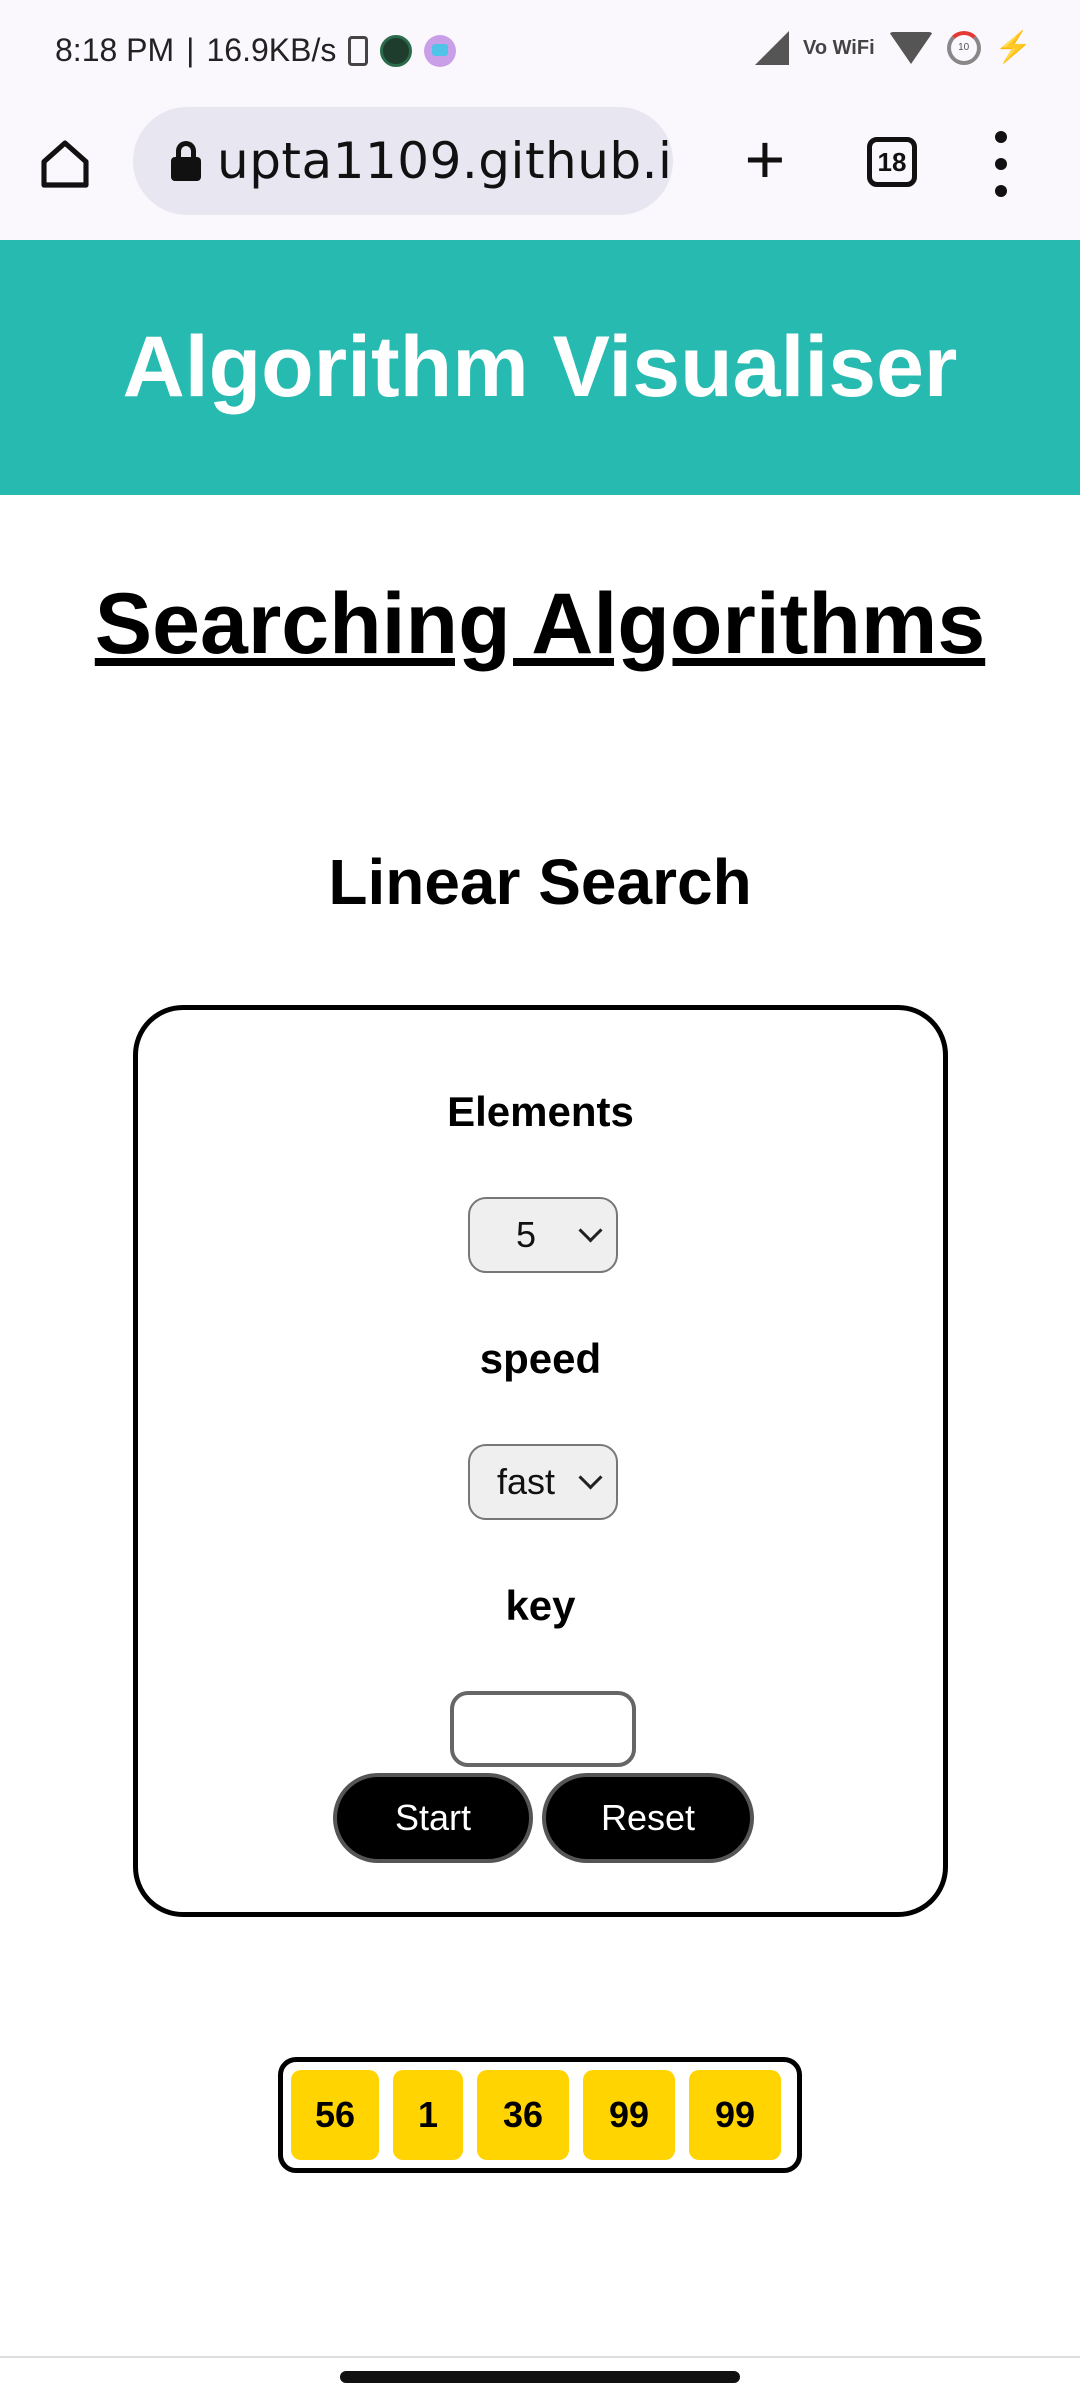 The width and height of the screenshot is (1080, 2400). I want to click on algorithm-title: Linear Search, so click(540, 882).